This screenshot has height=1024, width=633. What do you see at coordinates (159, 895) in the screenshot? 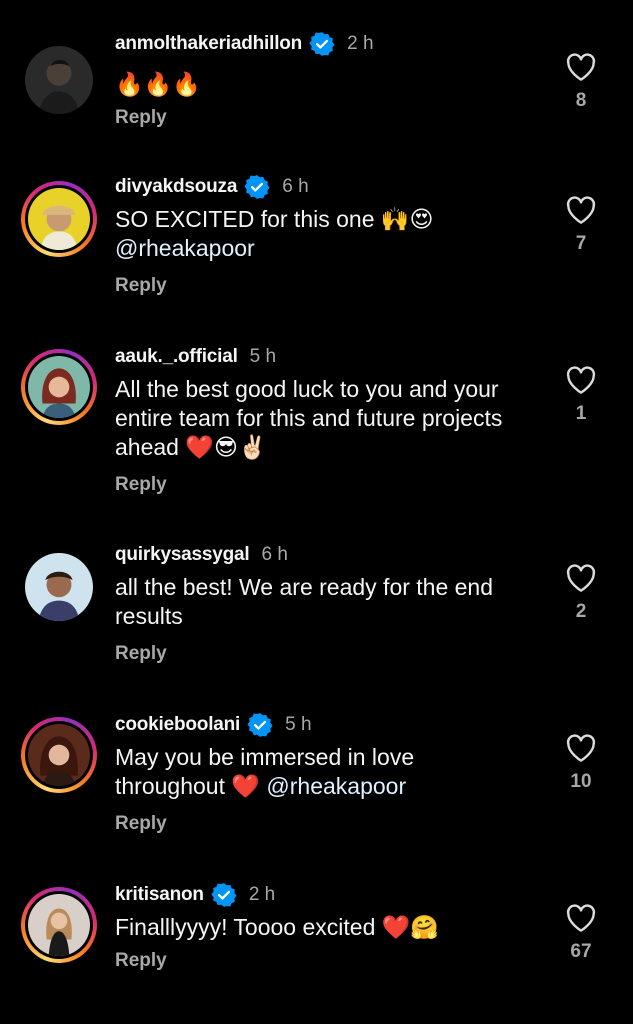
I see `username: kritisanon` at bounding box center [159, 895].